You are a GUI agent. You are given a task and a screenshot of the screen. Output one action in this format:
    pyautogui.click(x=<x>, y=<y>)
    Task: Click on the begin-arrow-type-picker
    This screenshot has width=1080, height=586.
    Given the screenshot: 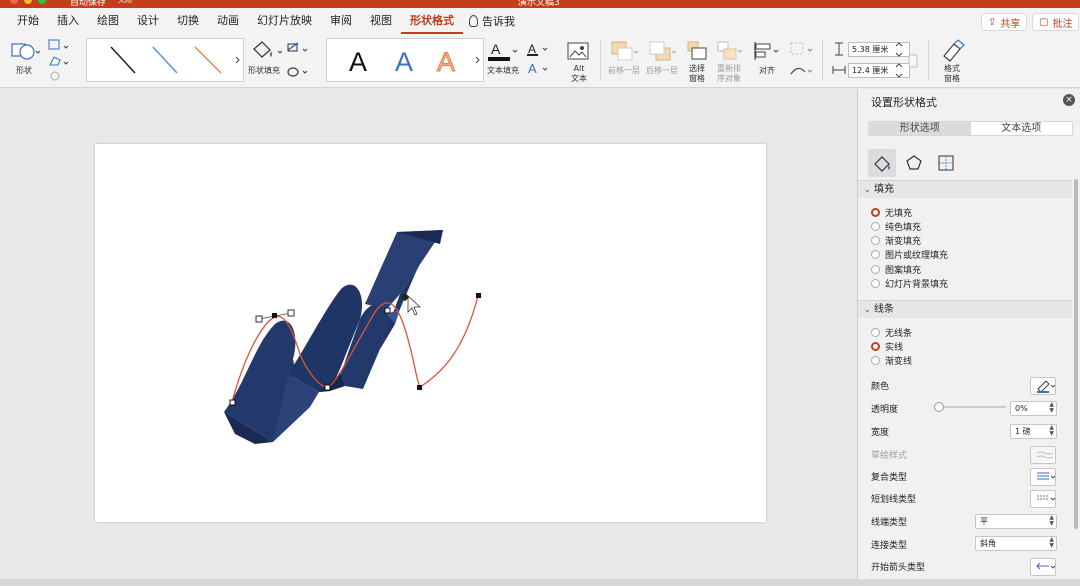 What is the action you would take?
    pyautogui.click(x=1043, y=567)
    